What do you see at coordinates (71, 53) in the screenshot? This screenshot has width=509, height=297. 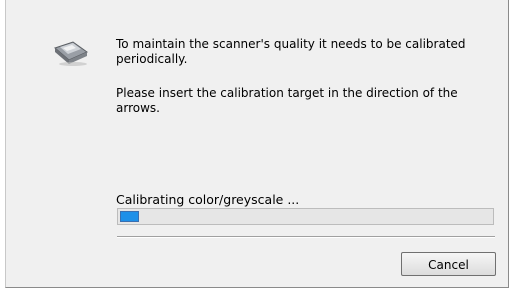 I see `scanner-icon` at bounding box center [71, 53].